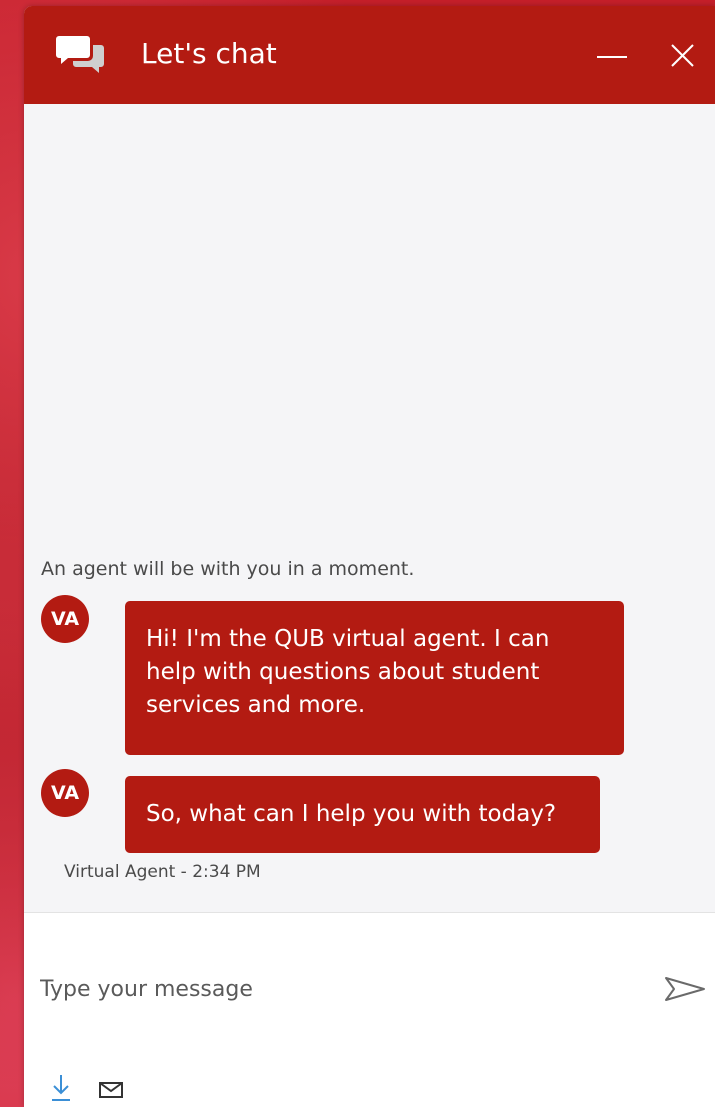 The image size is (715, 1107). I want to click on download-icon, so click(61, 1088).